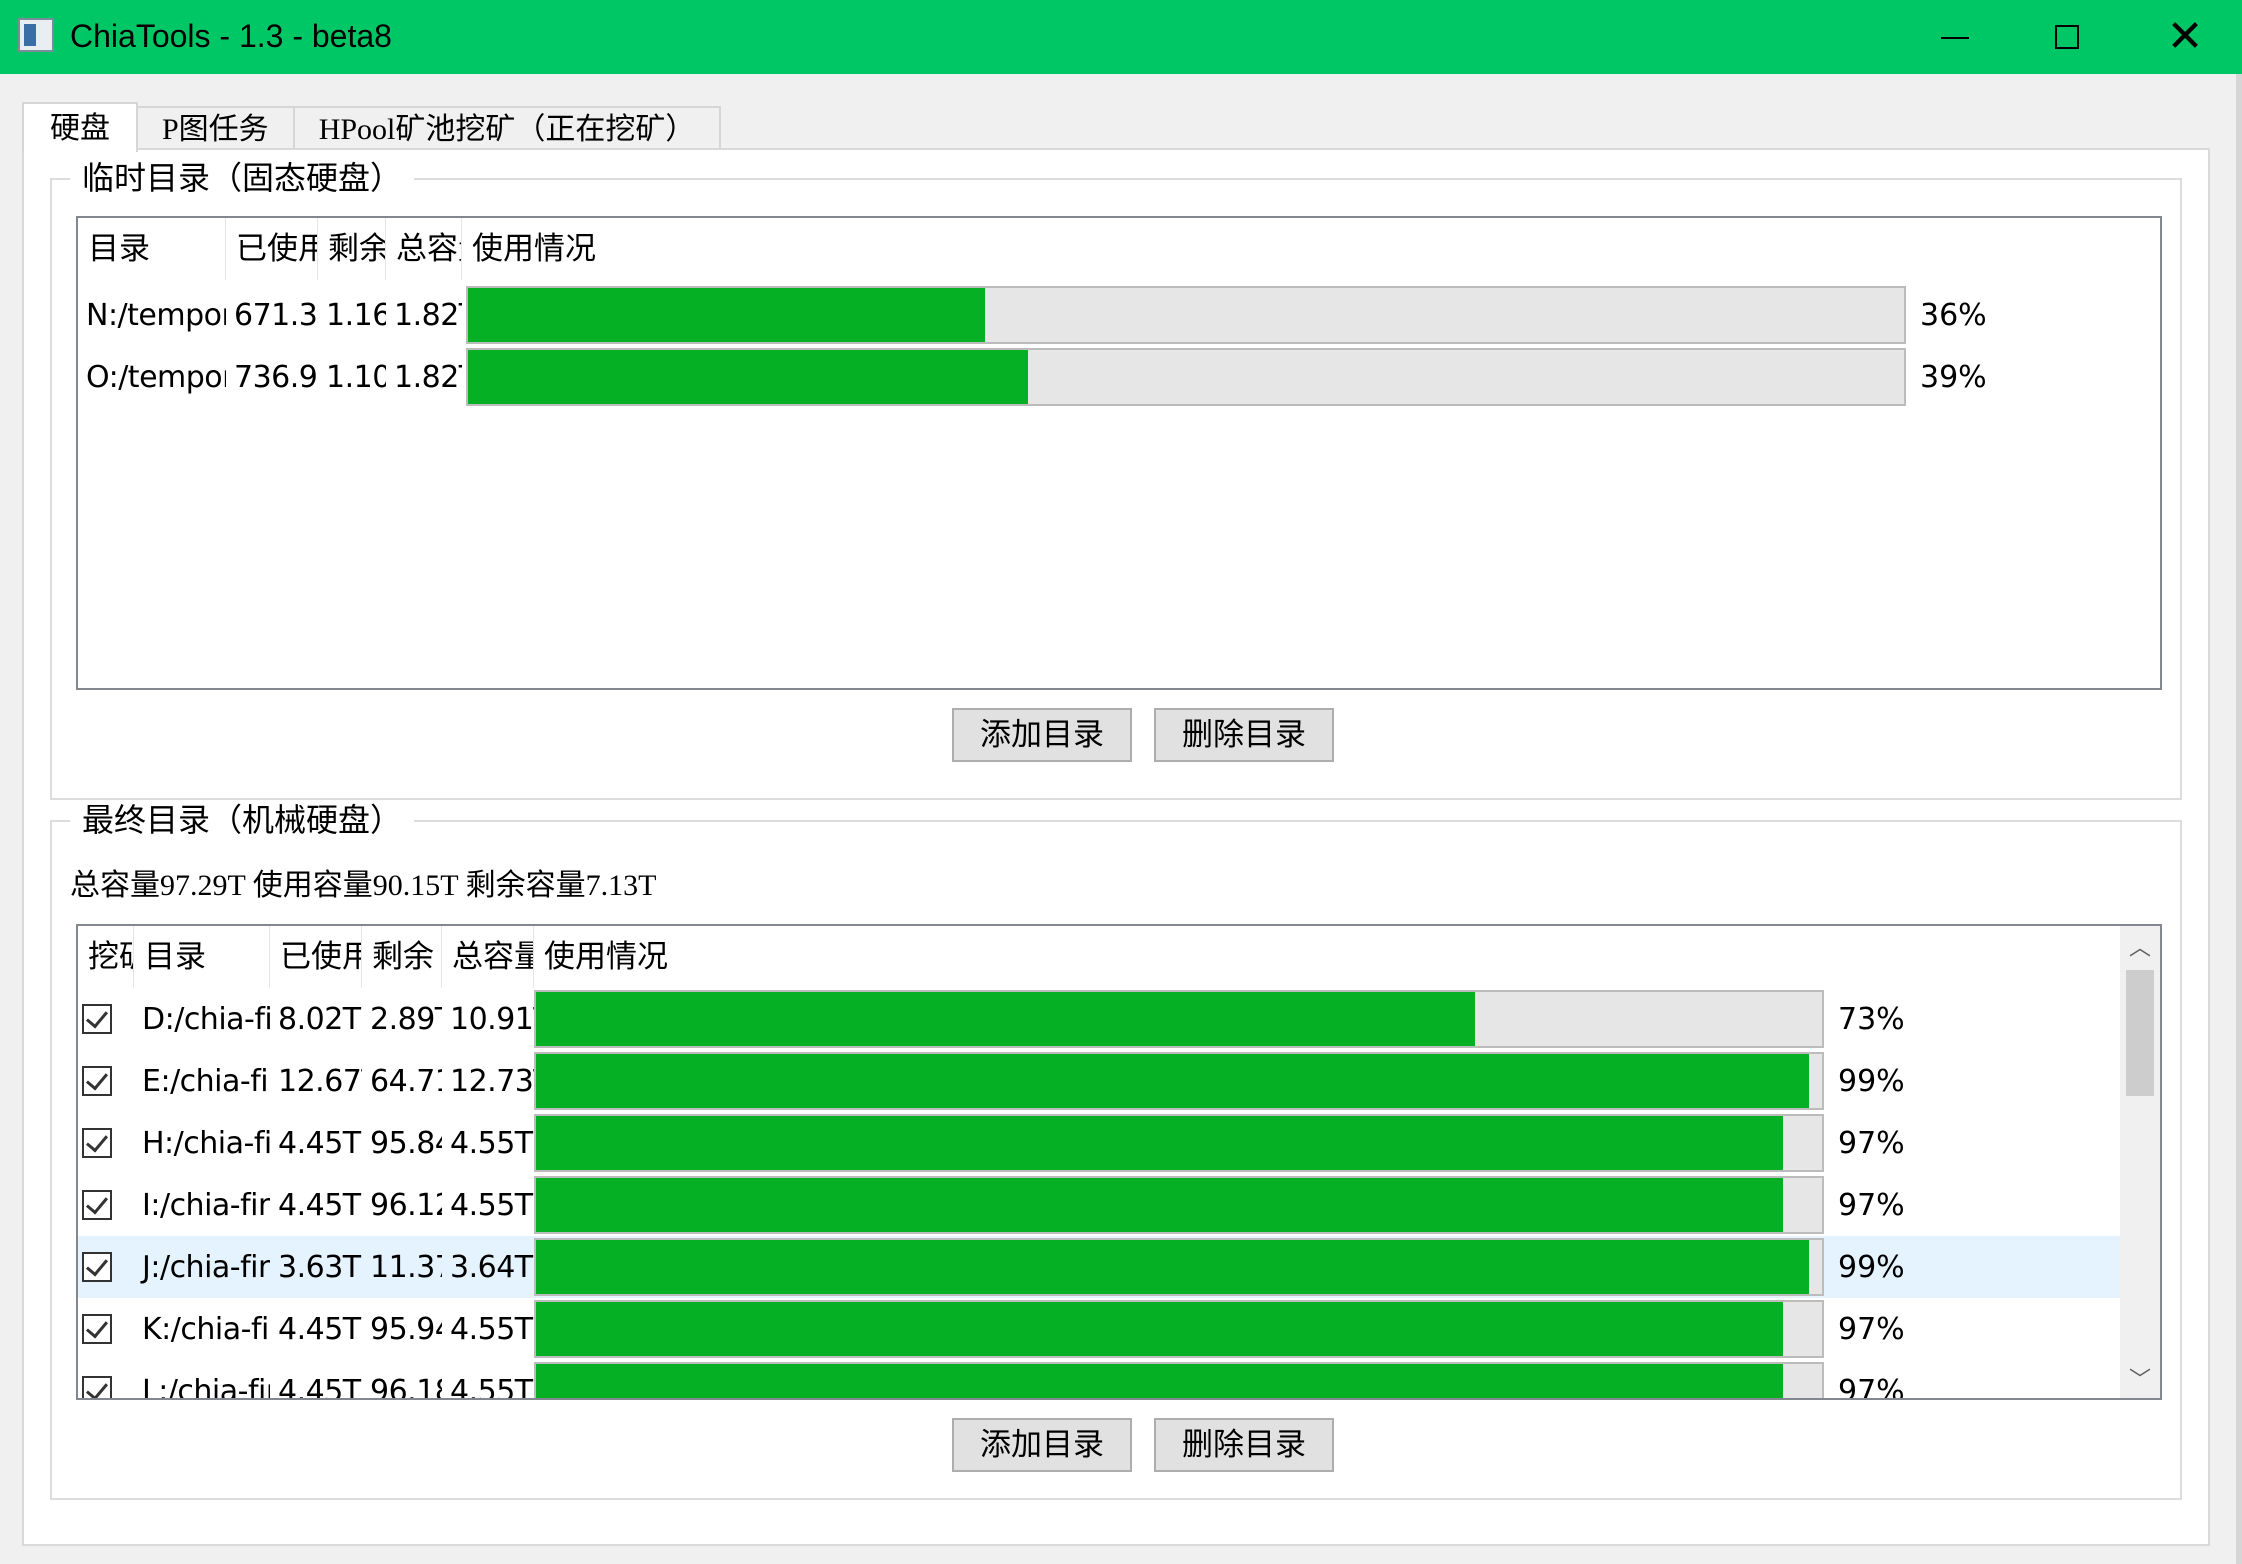 The width and height of the screenshot is (2242, 1564). I want to click on usage-percent: 73%, so click(1871, 1019).